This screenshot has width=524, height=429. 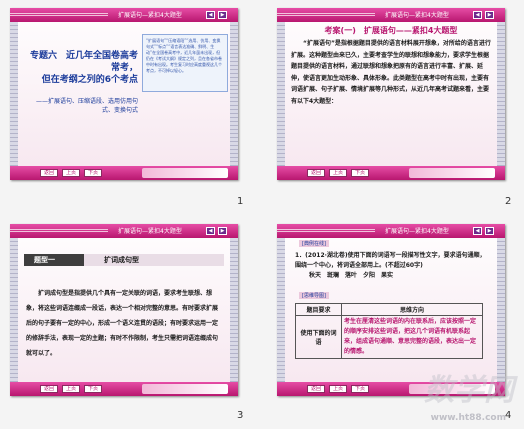 I want to click on table-header-cell: 题目要求, so click(x=318, y=309).